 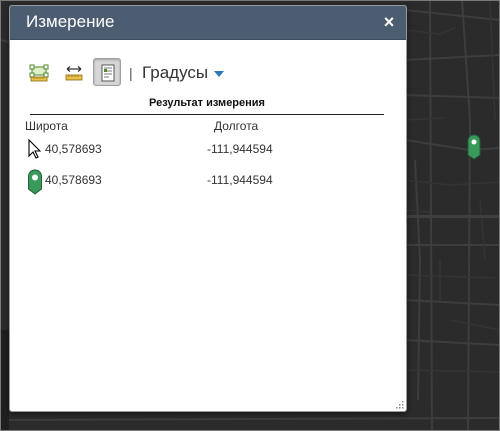 What do you see at coordinates (208, 23) in the screenshot?
I see `dialog-titlebar: Измерение ×` at bounding box center [208, 23].